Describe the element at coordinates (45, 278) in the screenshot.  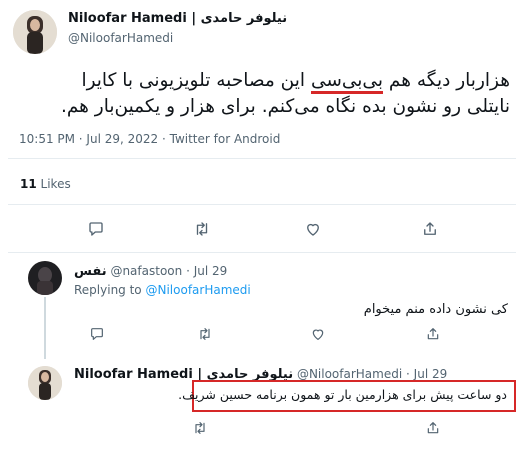
I see `reply1-author-avatar` at that location.